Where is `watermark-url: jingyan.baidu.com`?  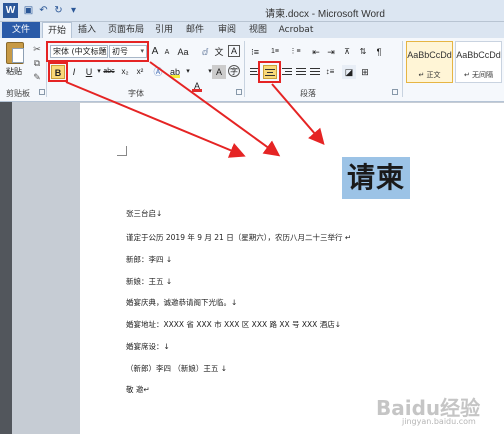
watermark-url: jingyan.baidu.com is located at coordinates (439, 421).